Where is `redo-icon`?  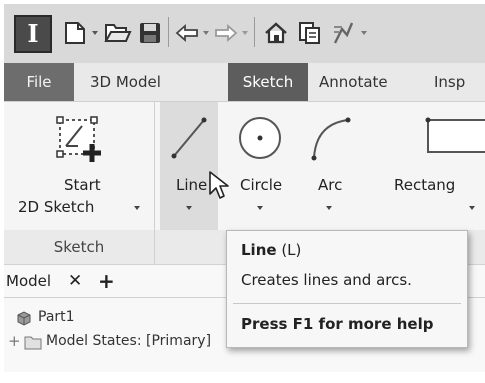 redo-icon is located at coordinates (226, 33).